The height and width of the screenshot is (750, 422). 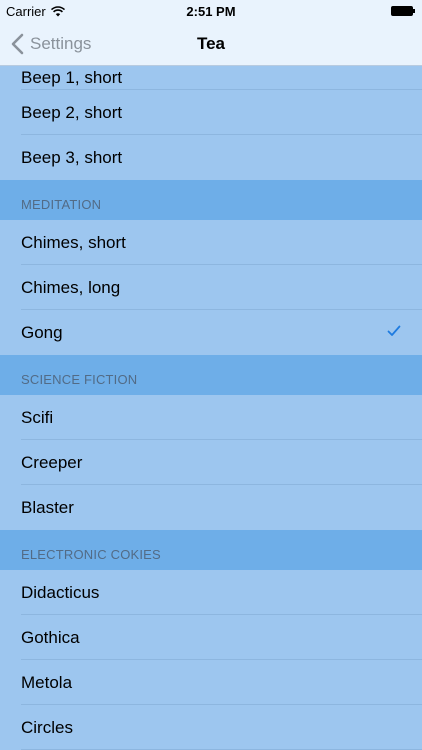 I want to click on list-item: Beep 2, short, so click(x=211, y=112).